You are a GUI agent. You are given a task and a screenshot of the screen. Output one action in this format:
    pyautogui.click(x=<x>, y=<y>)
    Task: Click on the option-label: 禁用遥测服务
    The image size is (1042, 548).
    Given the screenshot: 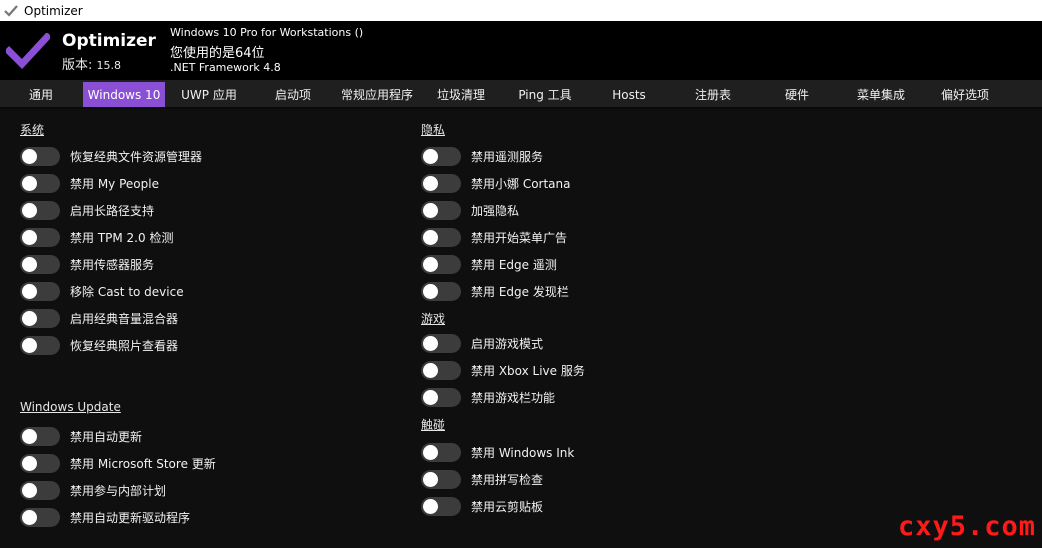 What is the action you would take?
    pyautogui.click(x=507, y=156)
    